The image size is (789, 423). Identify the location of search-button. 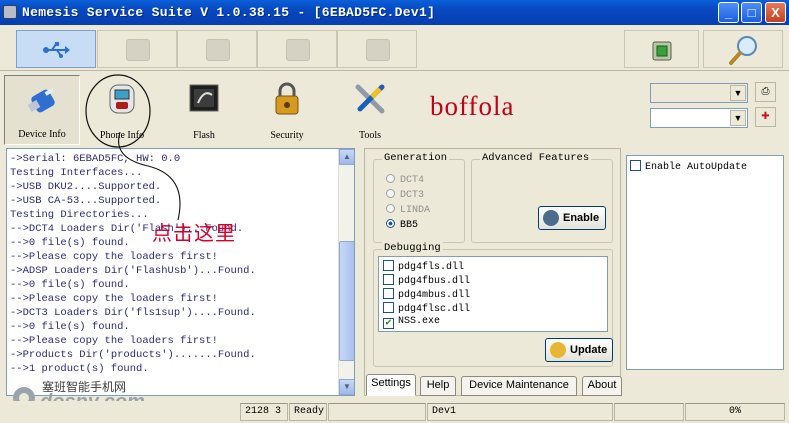
(743, 49).